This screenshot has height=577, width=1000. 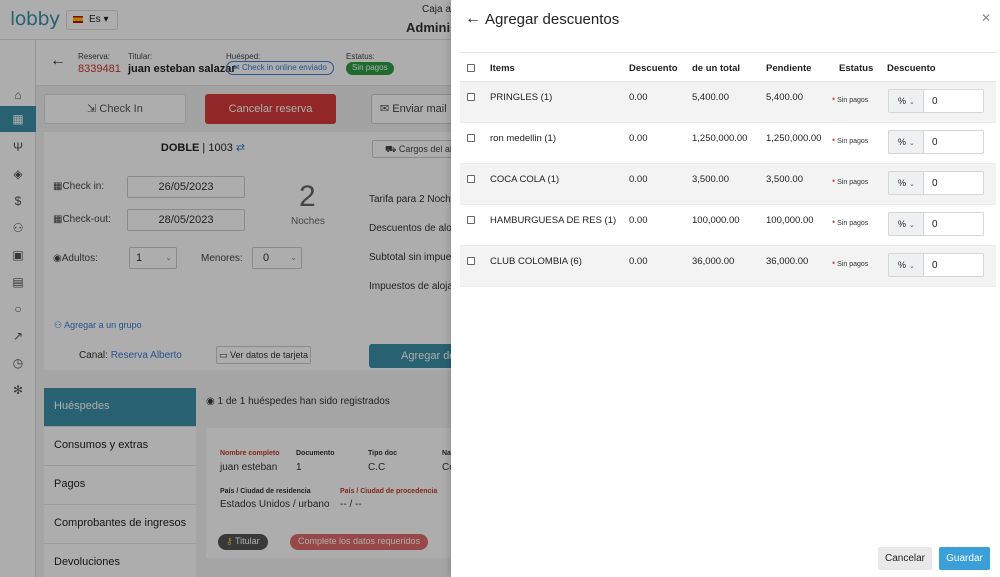 I want to click on drawer-title: Agregar descuentos, so click(x=552, y=19).